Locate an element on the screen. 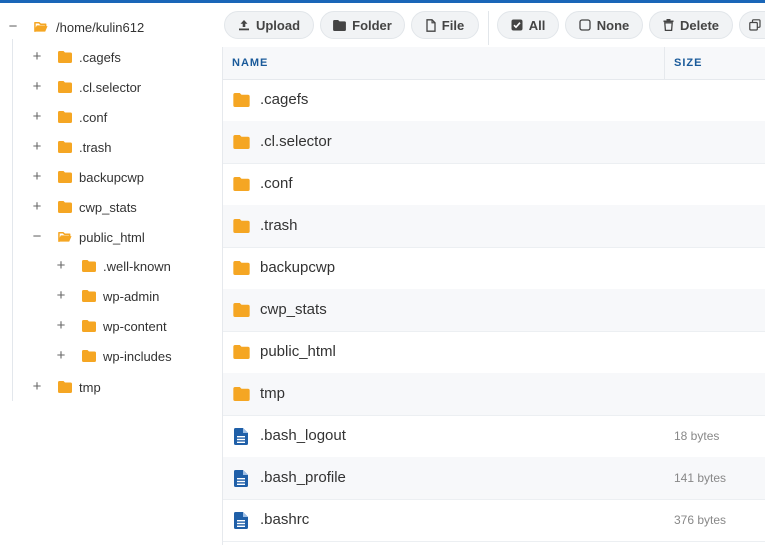 This screenshot has height=545, width=765. table-row: .bash_profile 141 bytes is located at coordinates (494, 478).